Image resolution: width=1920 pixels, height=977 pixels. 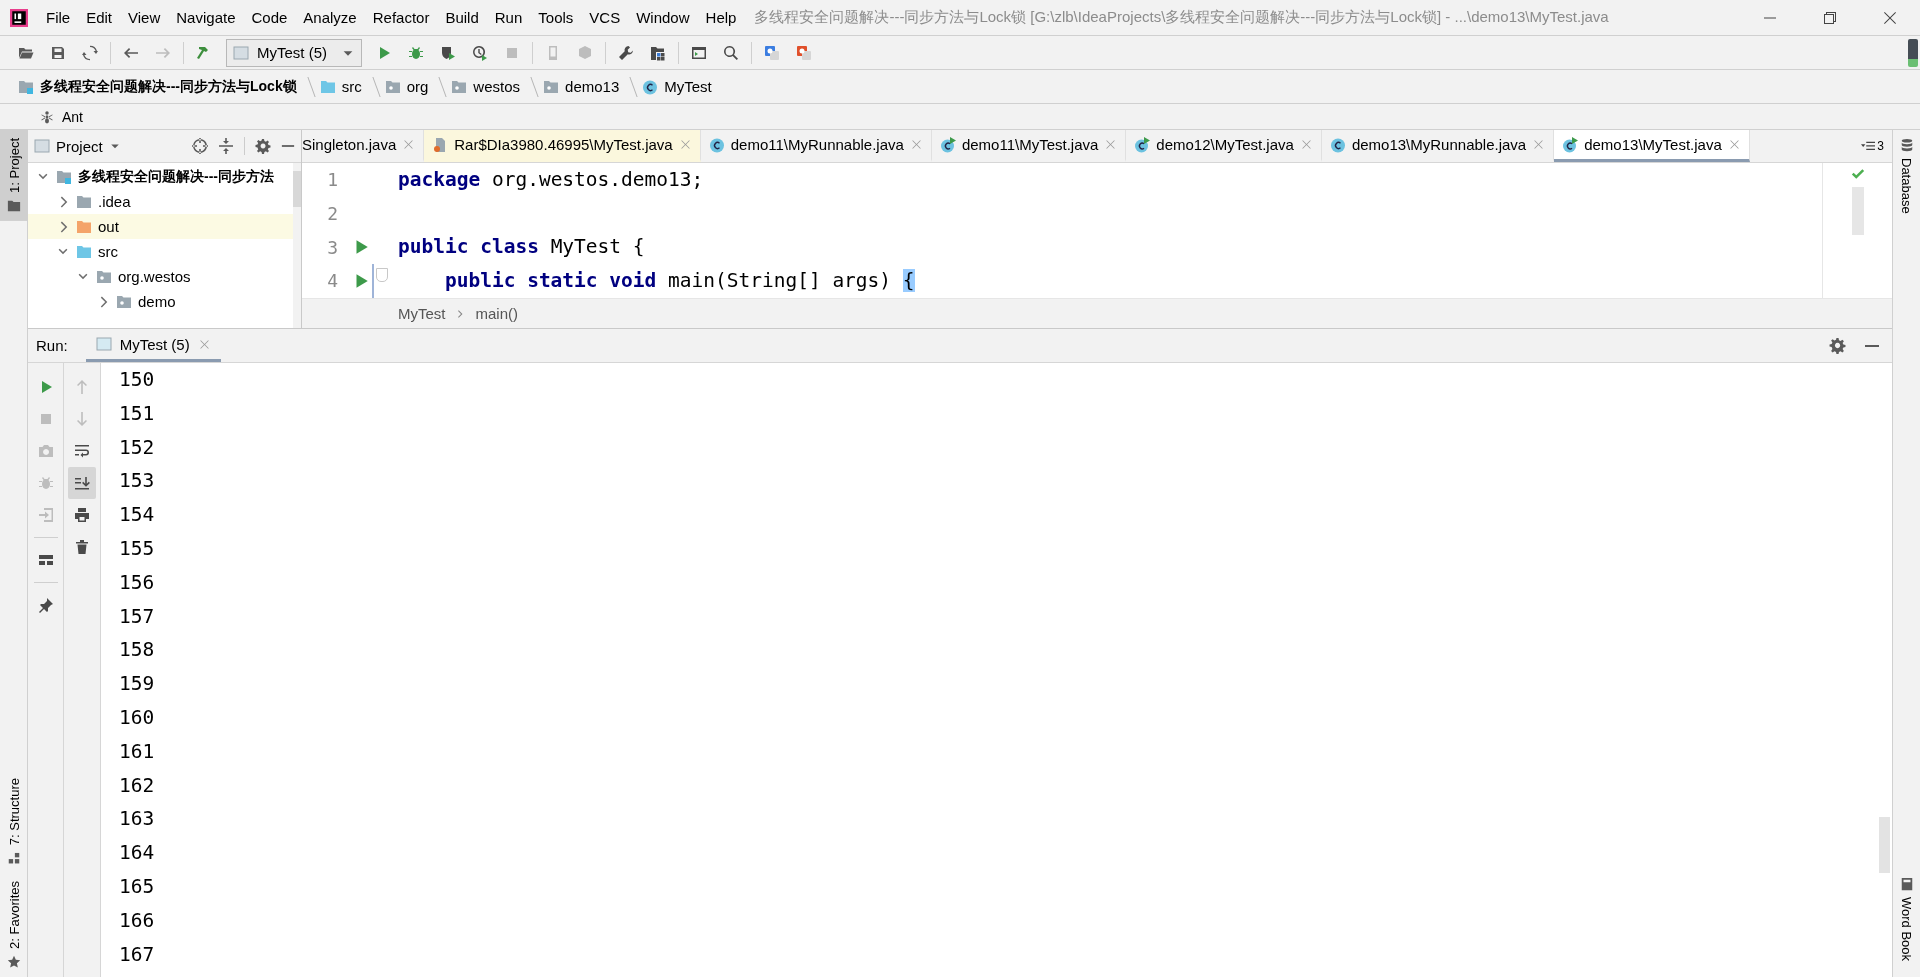 What do you see at coordinates (137, 819) in the screenshot?
I see `console-output-line: 163` at bounding box center [137, 819].